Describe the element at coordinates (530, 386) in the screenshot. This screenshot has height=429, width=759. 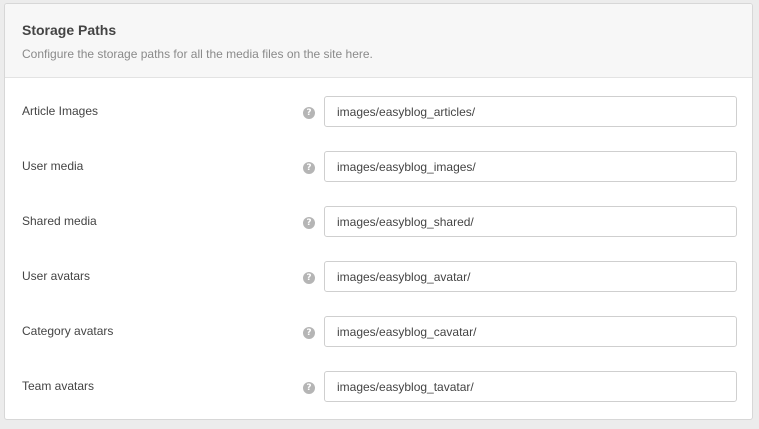
I see `team-avatars-path-input` at that location.